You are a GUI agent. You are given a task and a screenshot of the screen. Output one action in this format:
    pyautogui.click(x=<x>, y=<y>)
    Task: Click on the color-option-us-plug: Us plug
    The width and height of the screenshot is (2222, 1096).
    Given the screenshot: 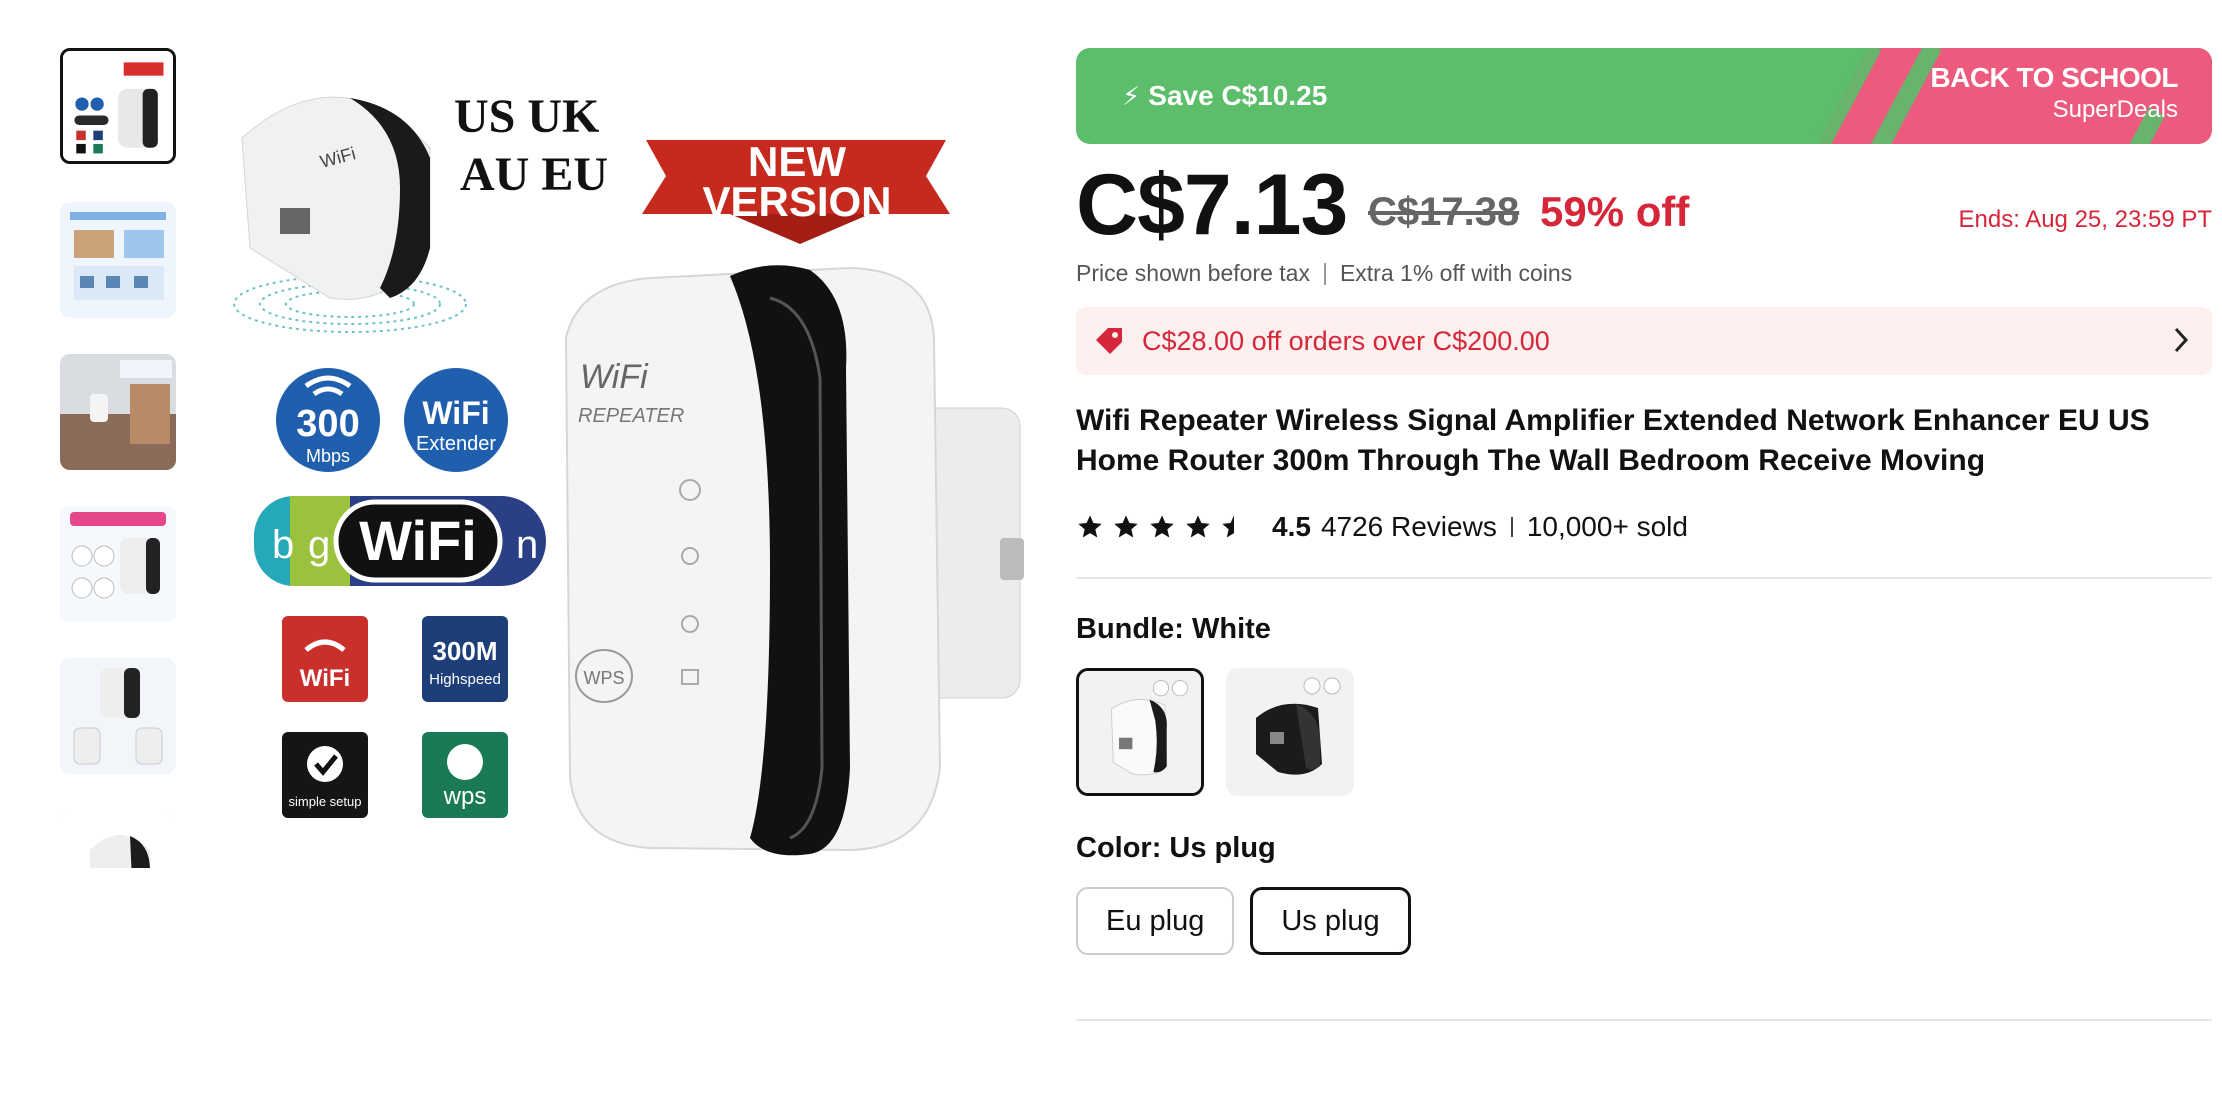 What is the action you would take?
    pyautogui.click(x=1330, y=921)
    